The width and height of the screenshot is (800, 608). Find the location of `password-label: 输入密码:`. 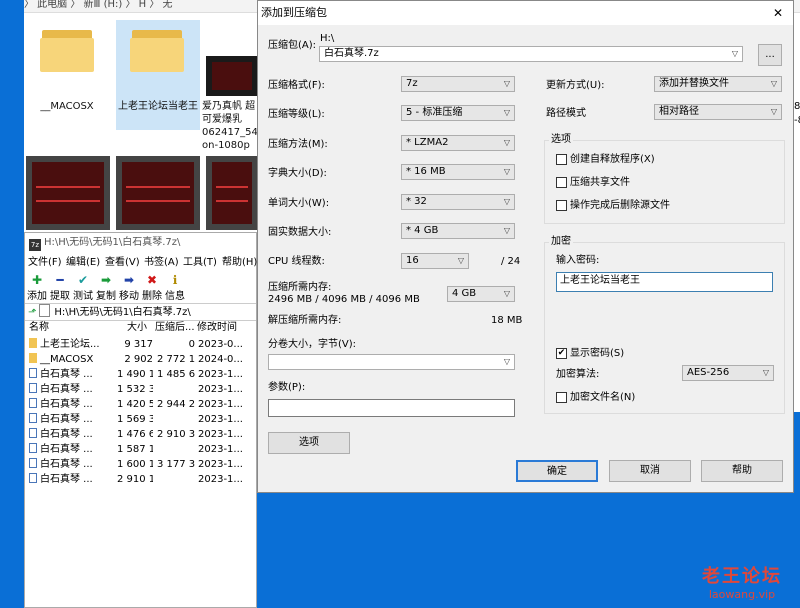

password-label: 输入密码: is located at coordinates (578, 260).